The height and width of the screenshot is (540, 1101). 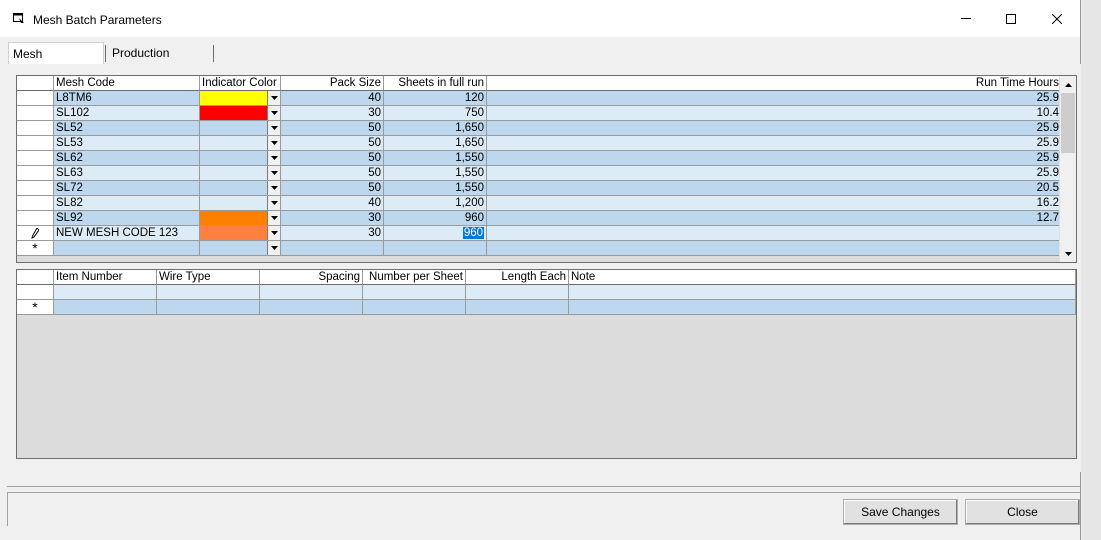 What do you see at coordinates (774, 233) in the screenshot?
I see `cell-run-time` at bounding box center [774, 233].